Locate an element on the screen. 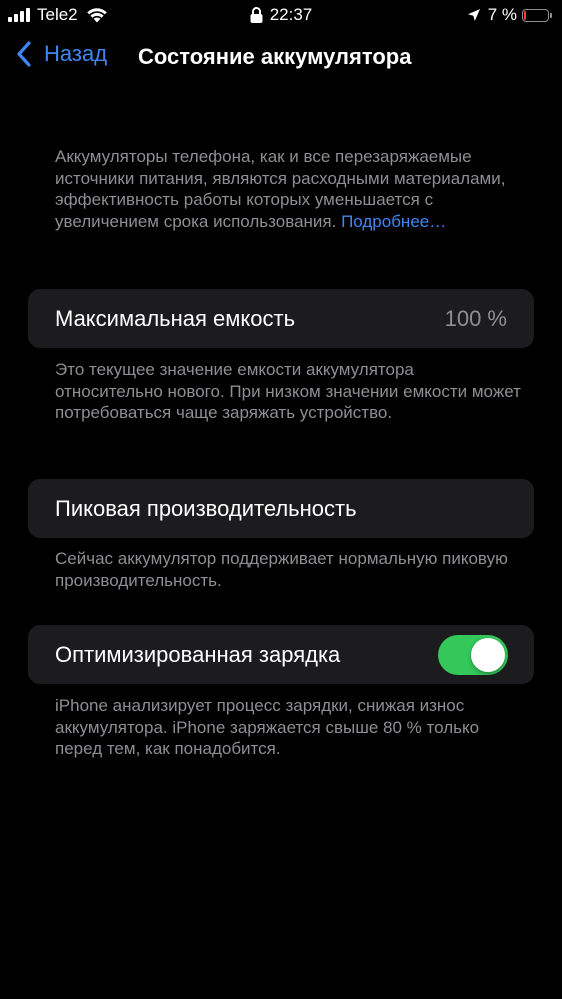  page-title: Состояние аккумулятора is located at coordinates (275, 56).